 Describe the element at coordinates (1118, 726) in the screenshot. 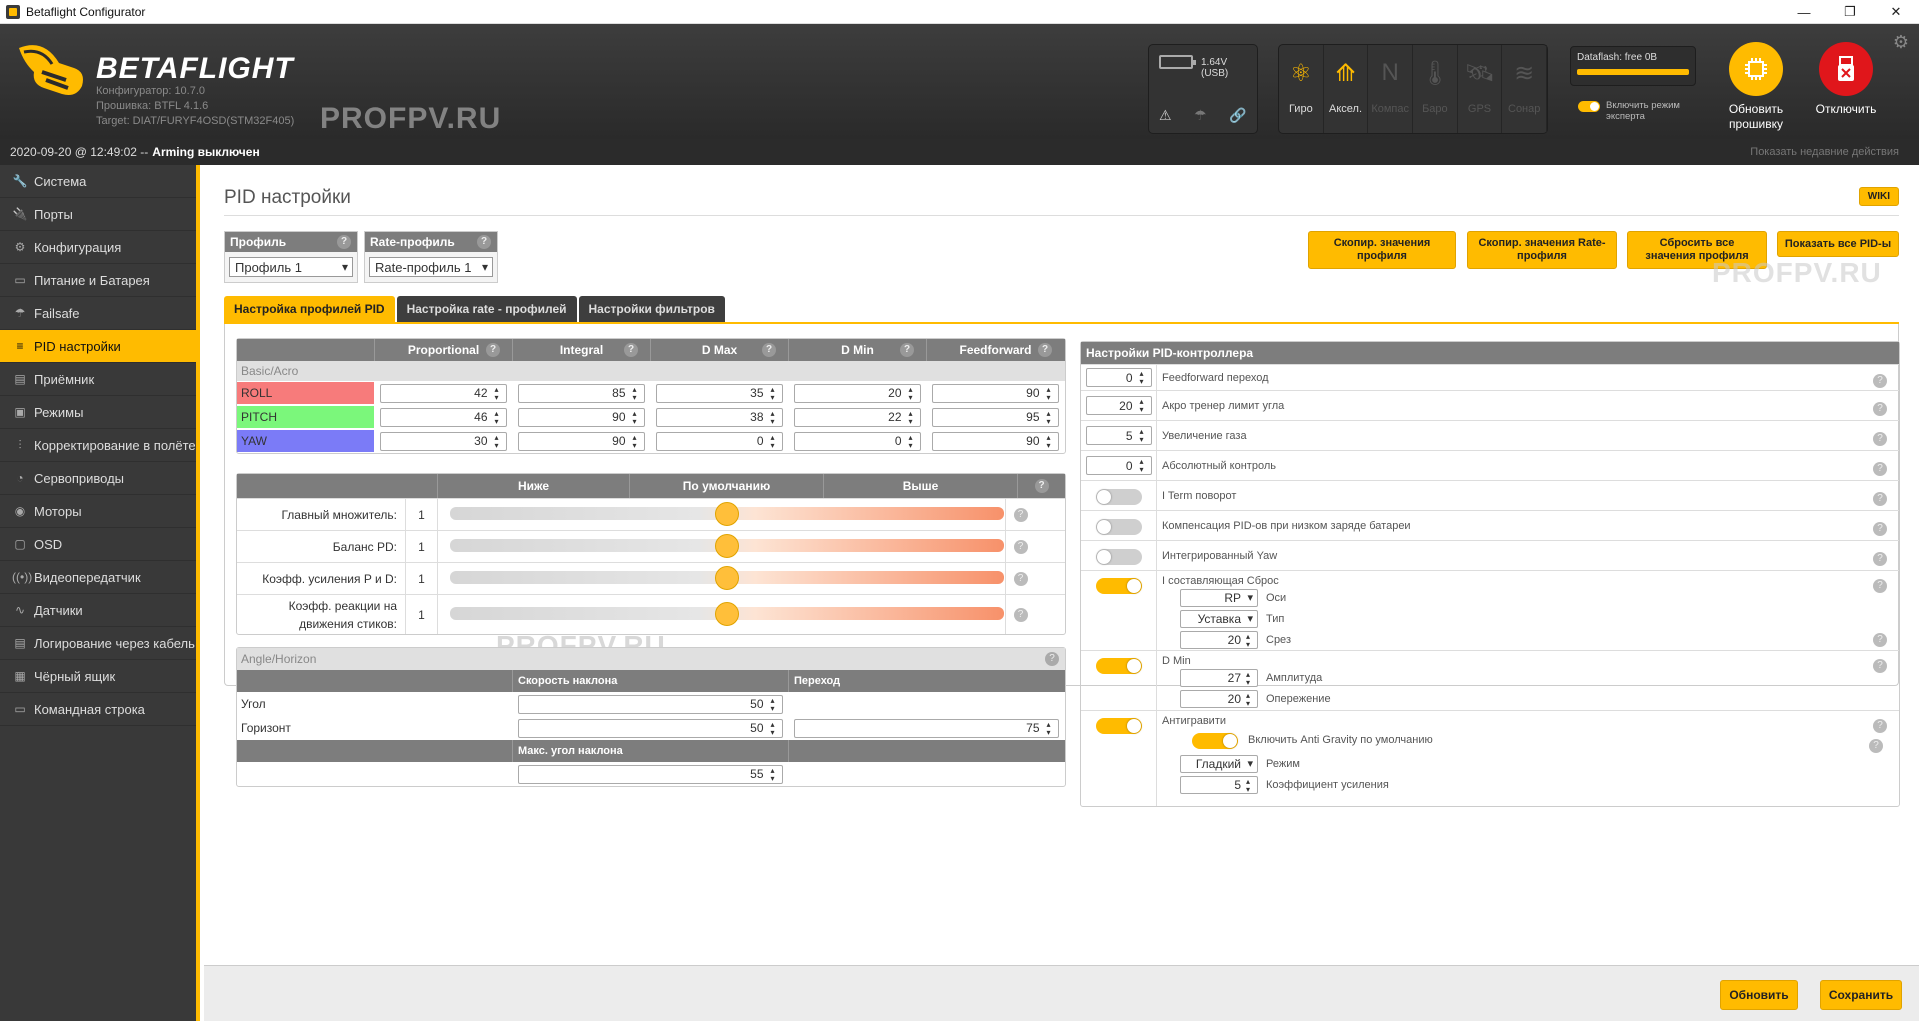

I see `antigravity-toggle` at that location.